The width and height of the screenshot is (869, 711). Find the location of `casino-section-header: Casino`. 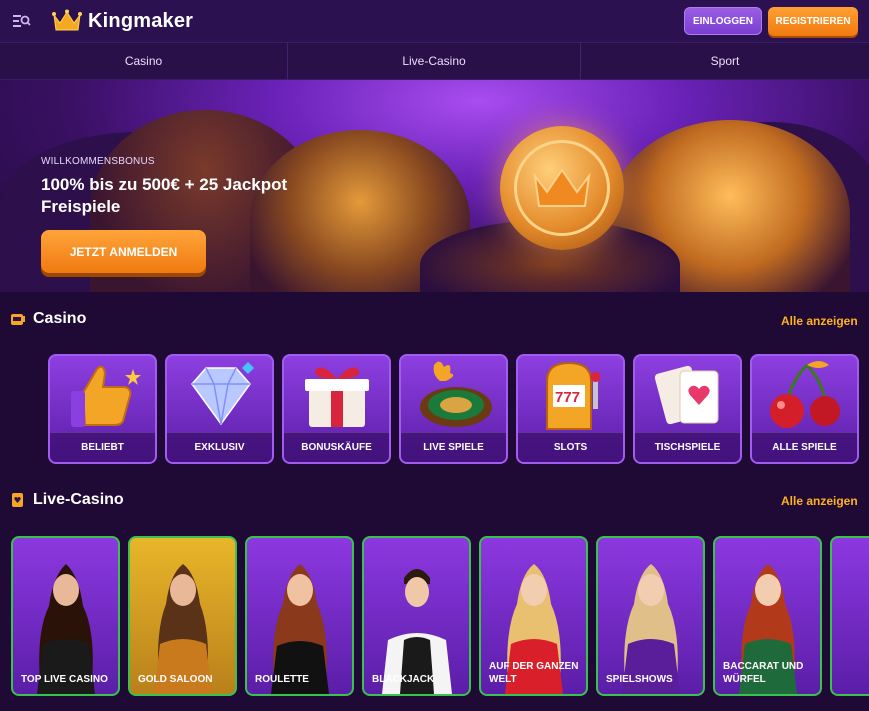

casino-section-header: Casino is located at coordinates (48, 319).